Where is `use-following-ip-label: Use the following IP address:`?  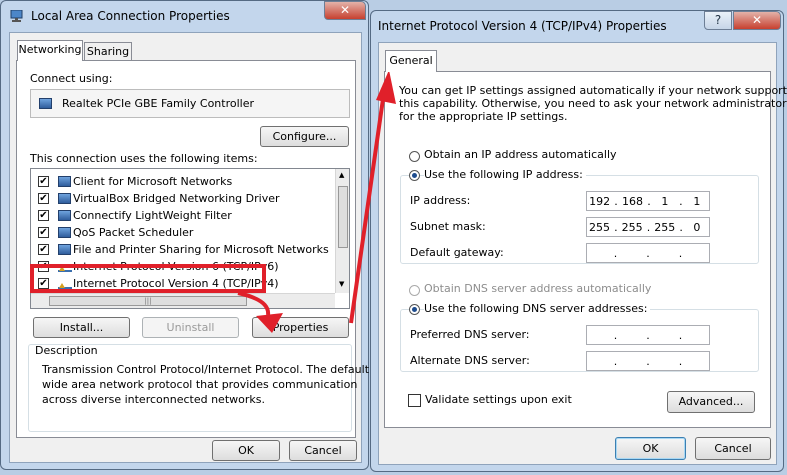 use-following-ip-label: Use the following IP address: is located at coordinates (505, 174).